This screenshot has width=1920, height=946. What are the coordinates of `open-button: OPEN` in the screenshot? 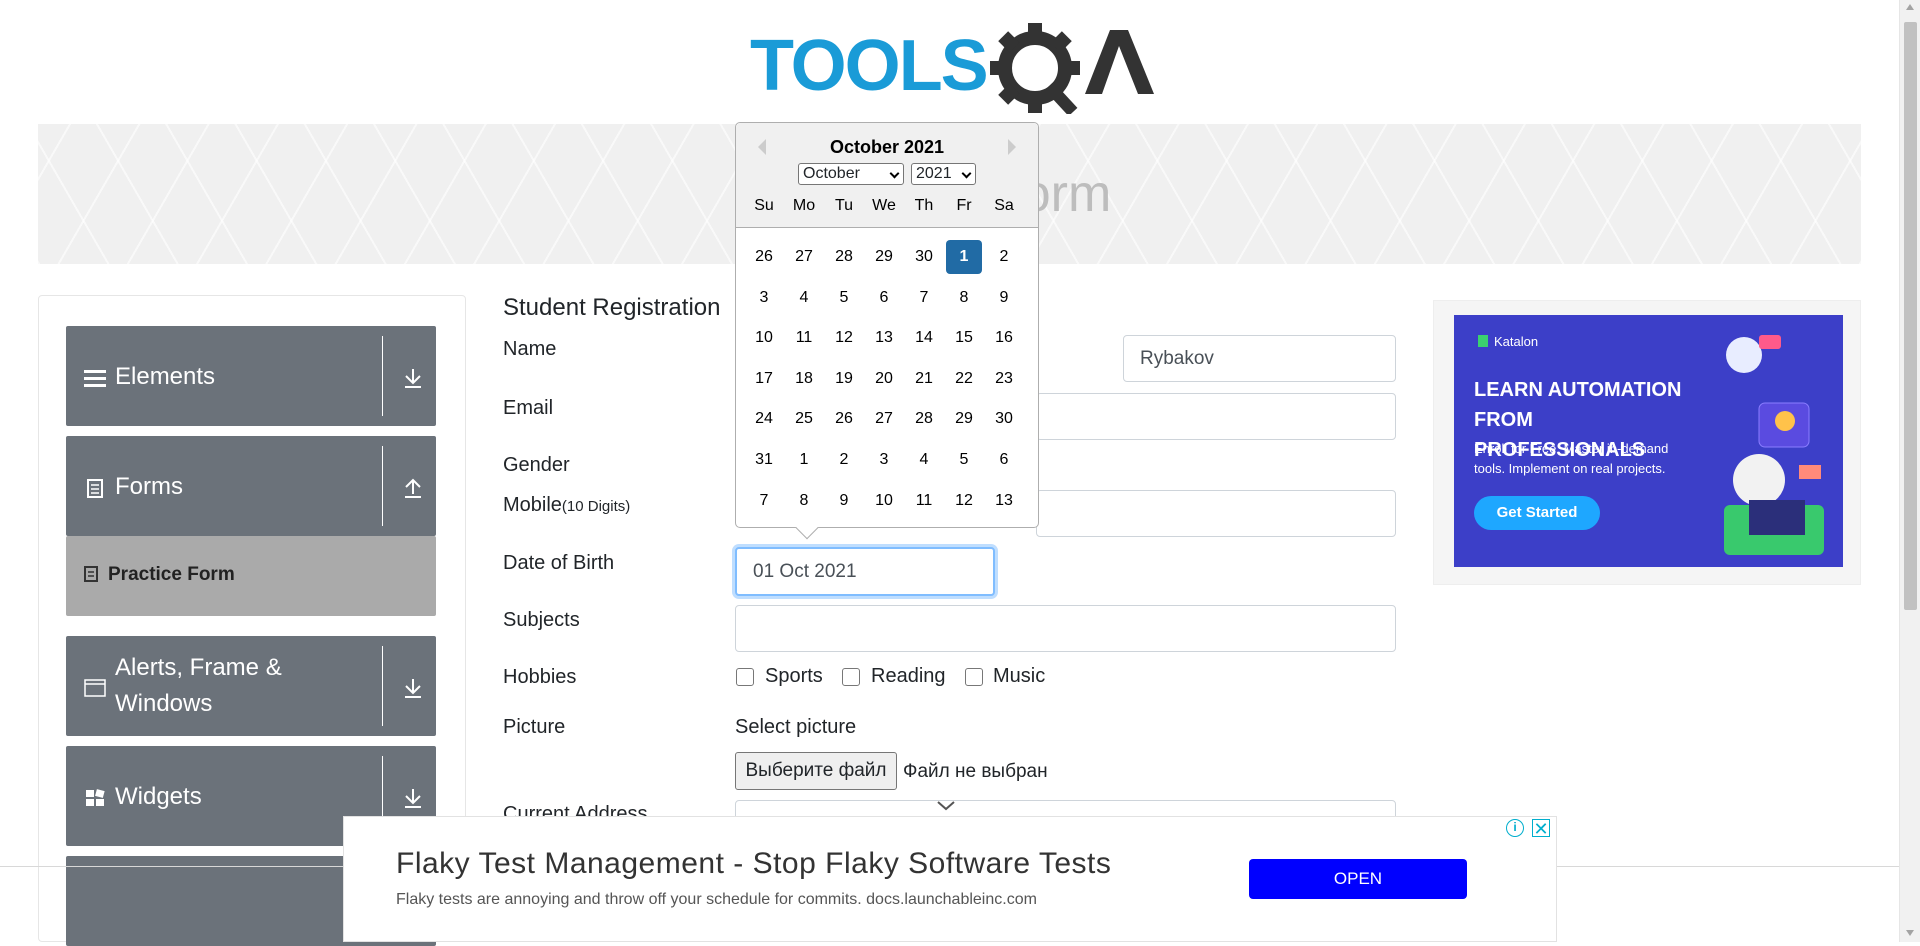 It's located at (1358, 879).